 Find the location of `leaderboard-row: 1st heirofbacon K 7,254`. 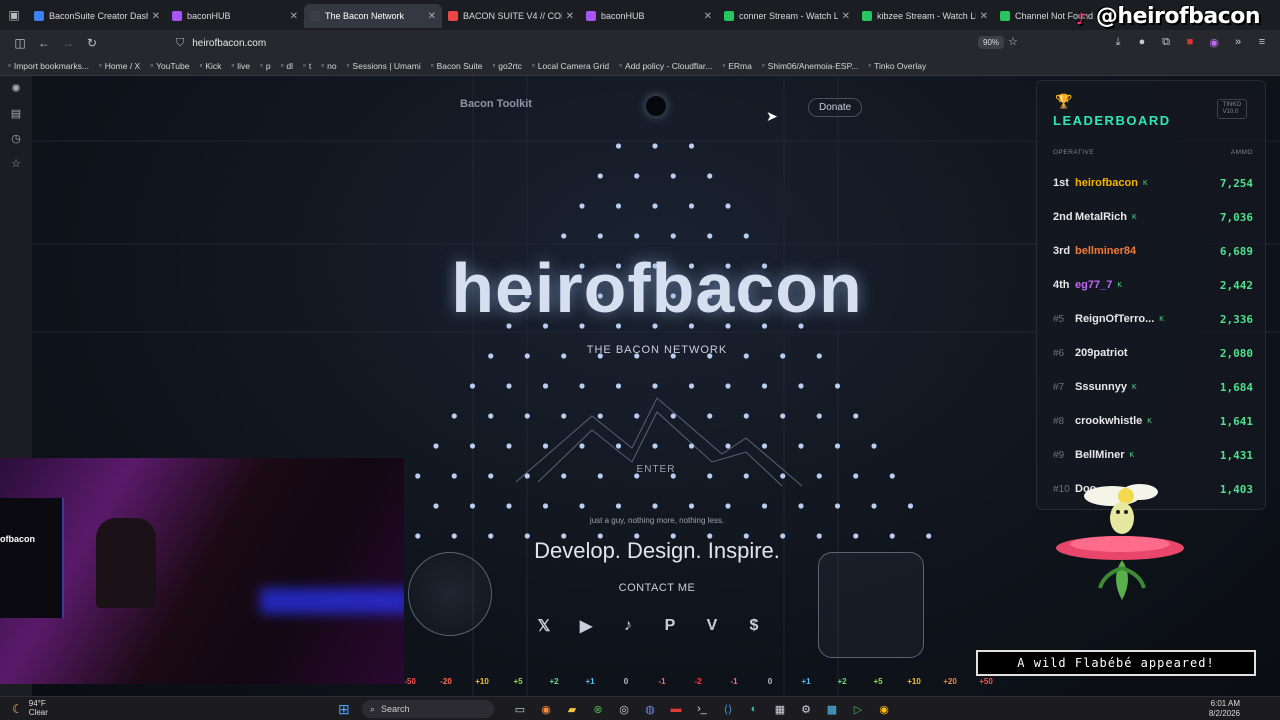

leaderboard-row: 1st heirofbacon K 7,254 is located at coordinates (1153, 183).